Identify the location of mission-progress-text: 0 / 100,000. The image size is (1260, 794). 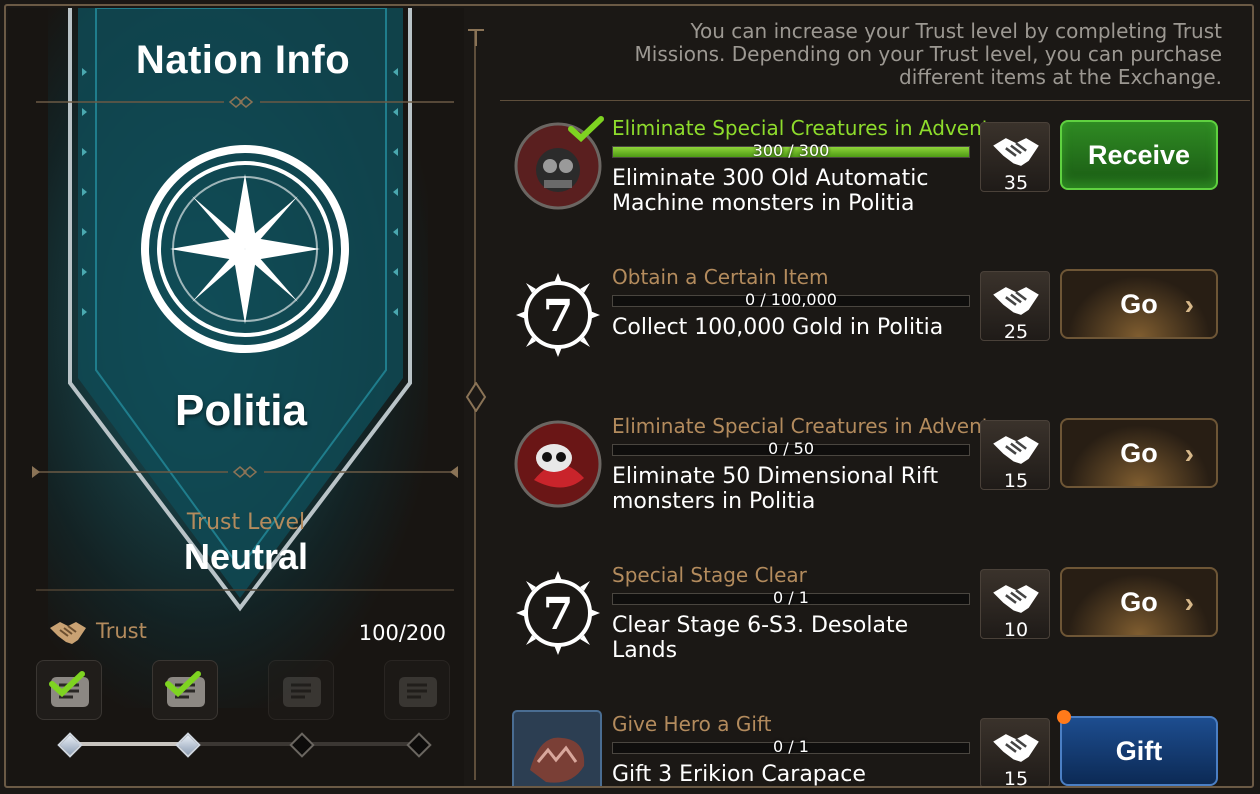
(791, 299).